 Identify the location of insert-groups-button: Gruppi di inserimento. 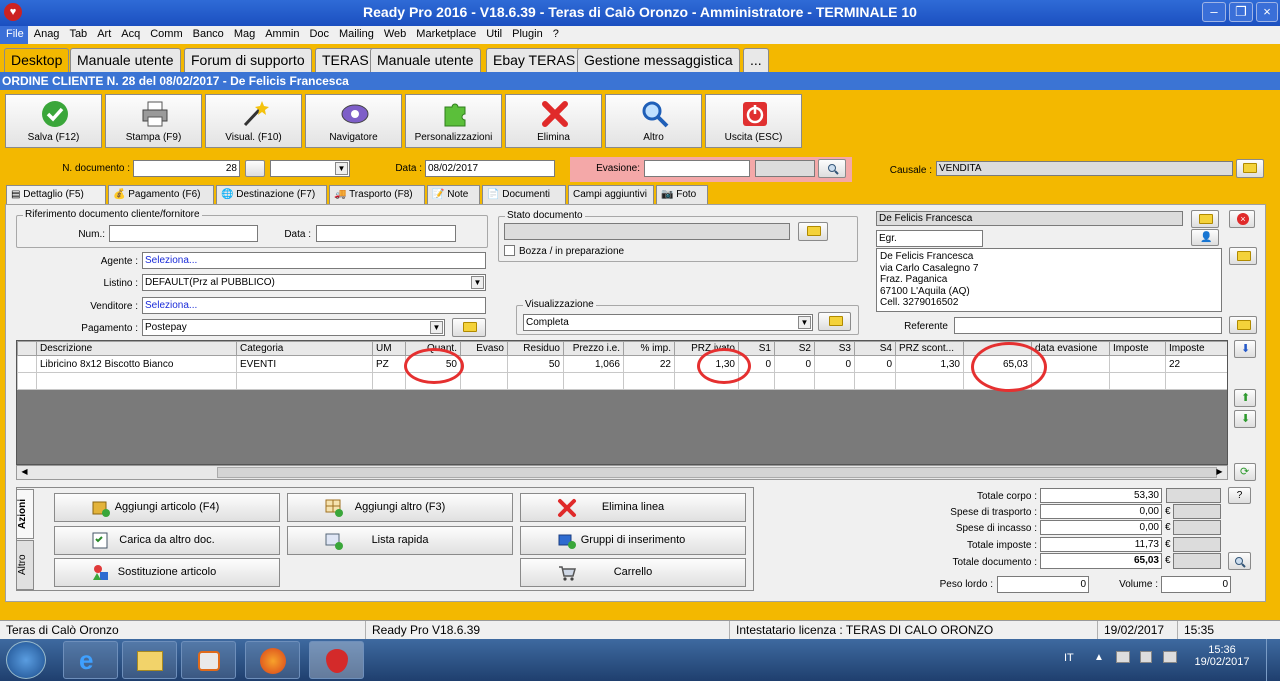
(633, 540).